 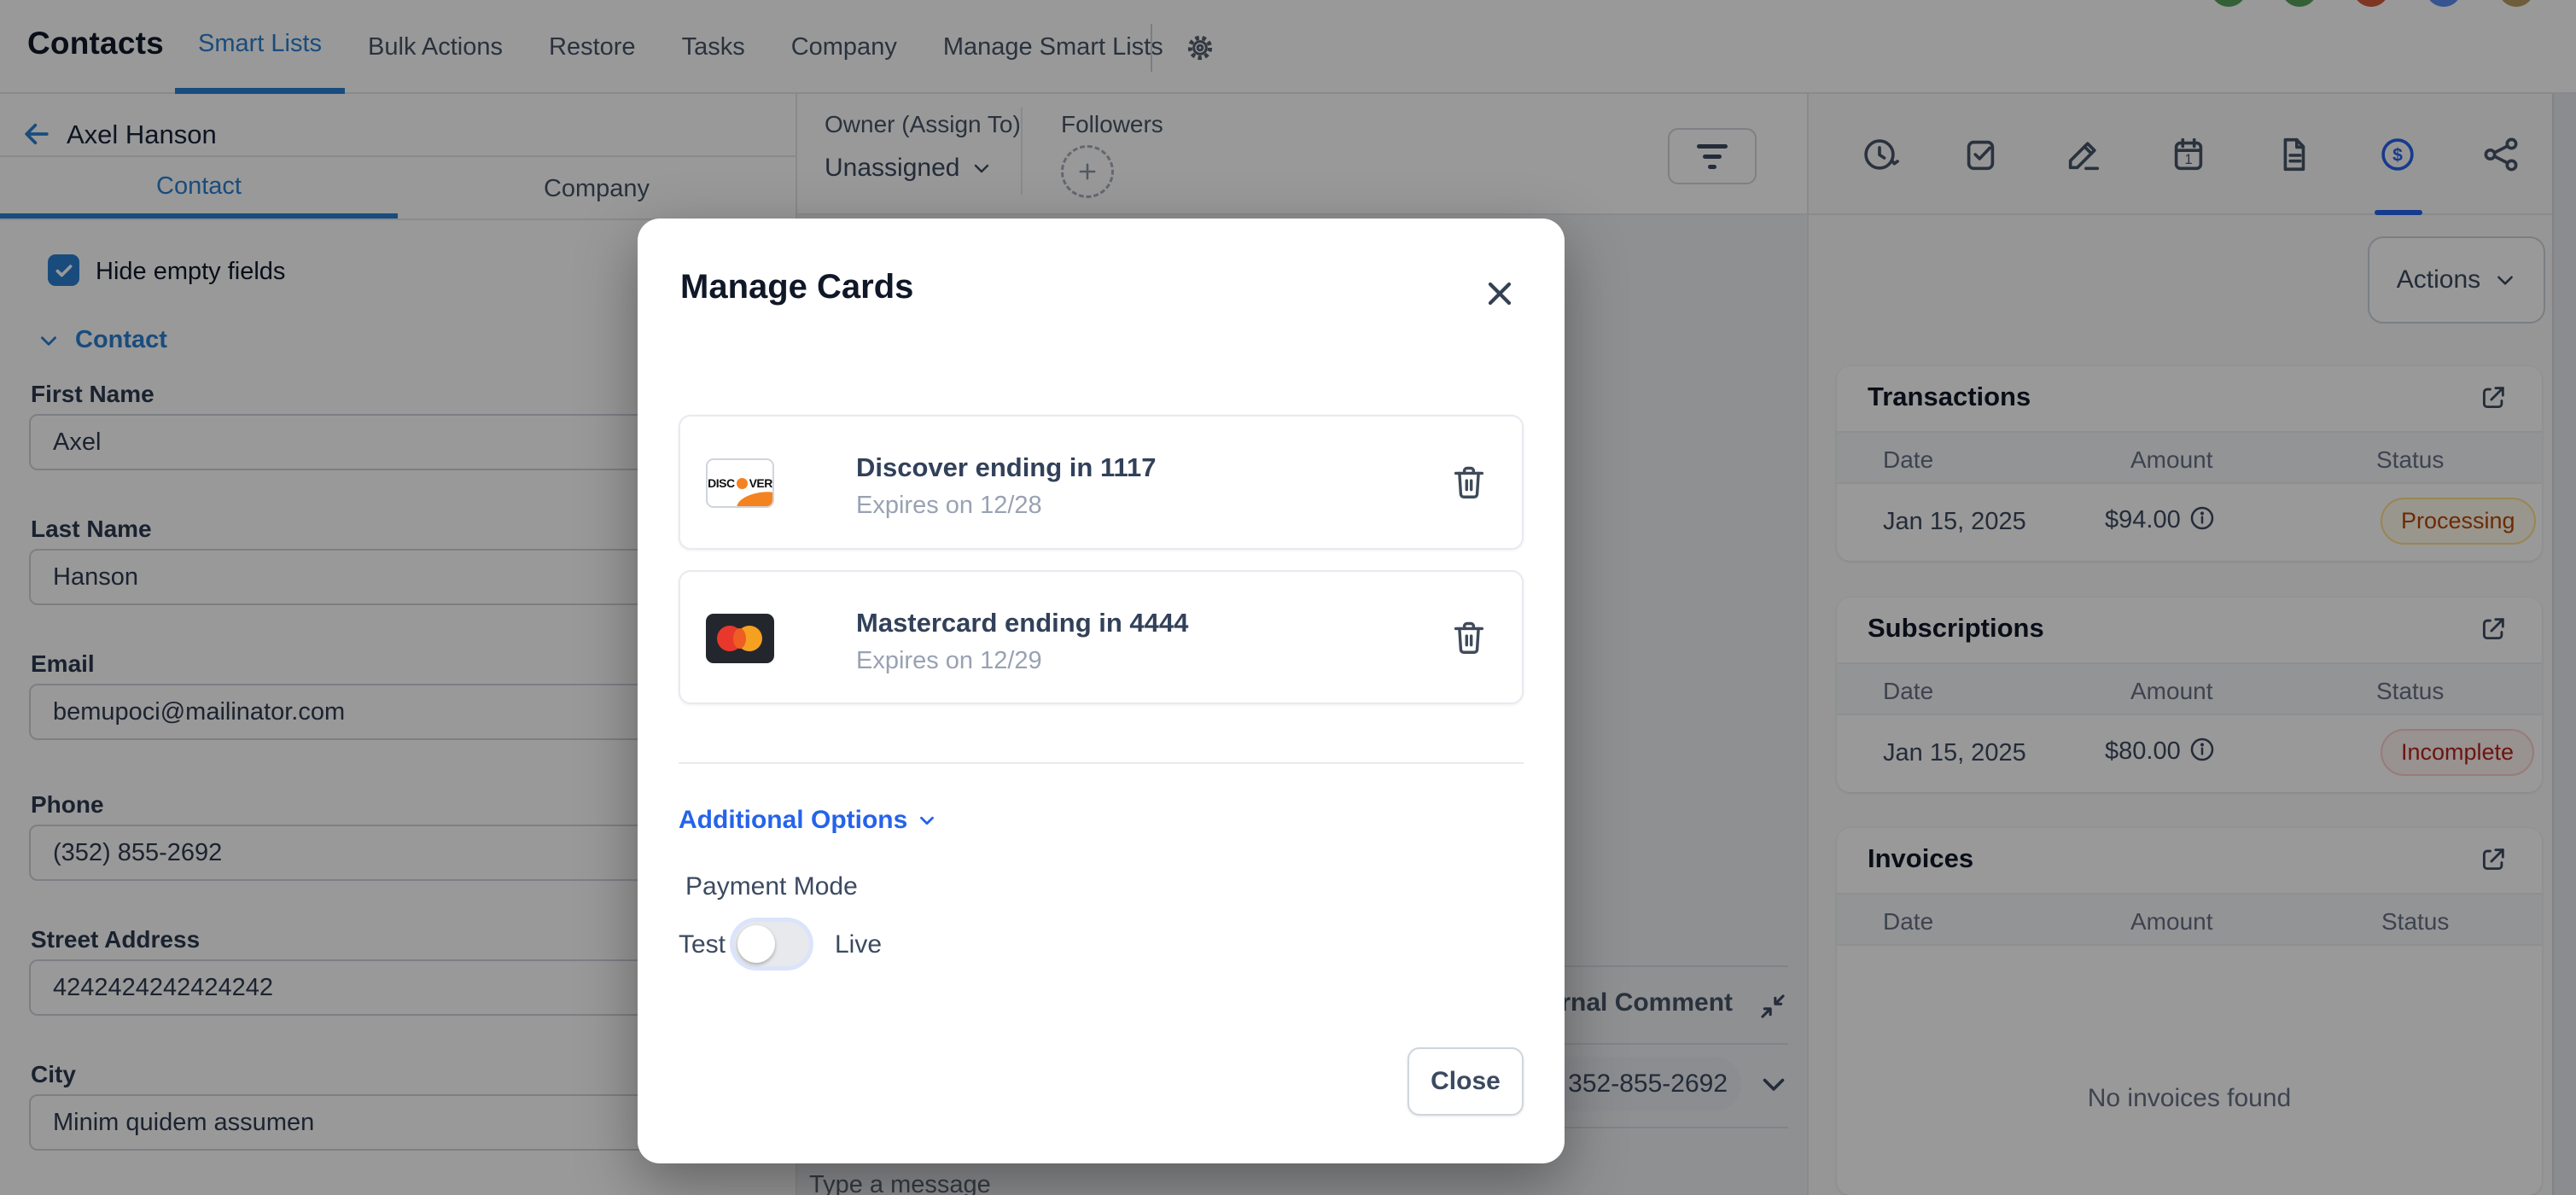 What do you see at coordinates (771, 886) in the screenshot?
I see `payment-mode-label: Payment Mode` at bounding box center [771, 886].